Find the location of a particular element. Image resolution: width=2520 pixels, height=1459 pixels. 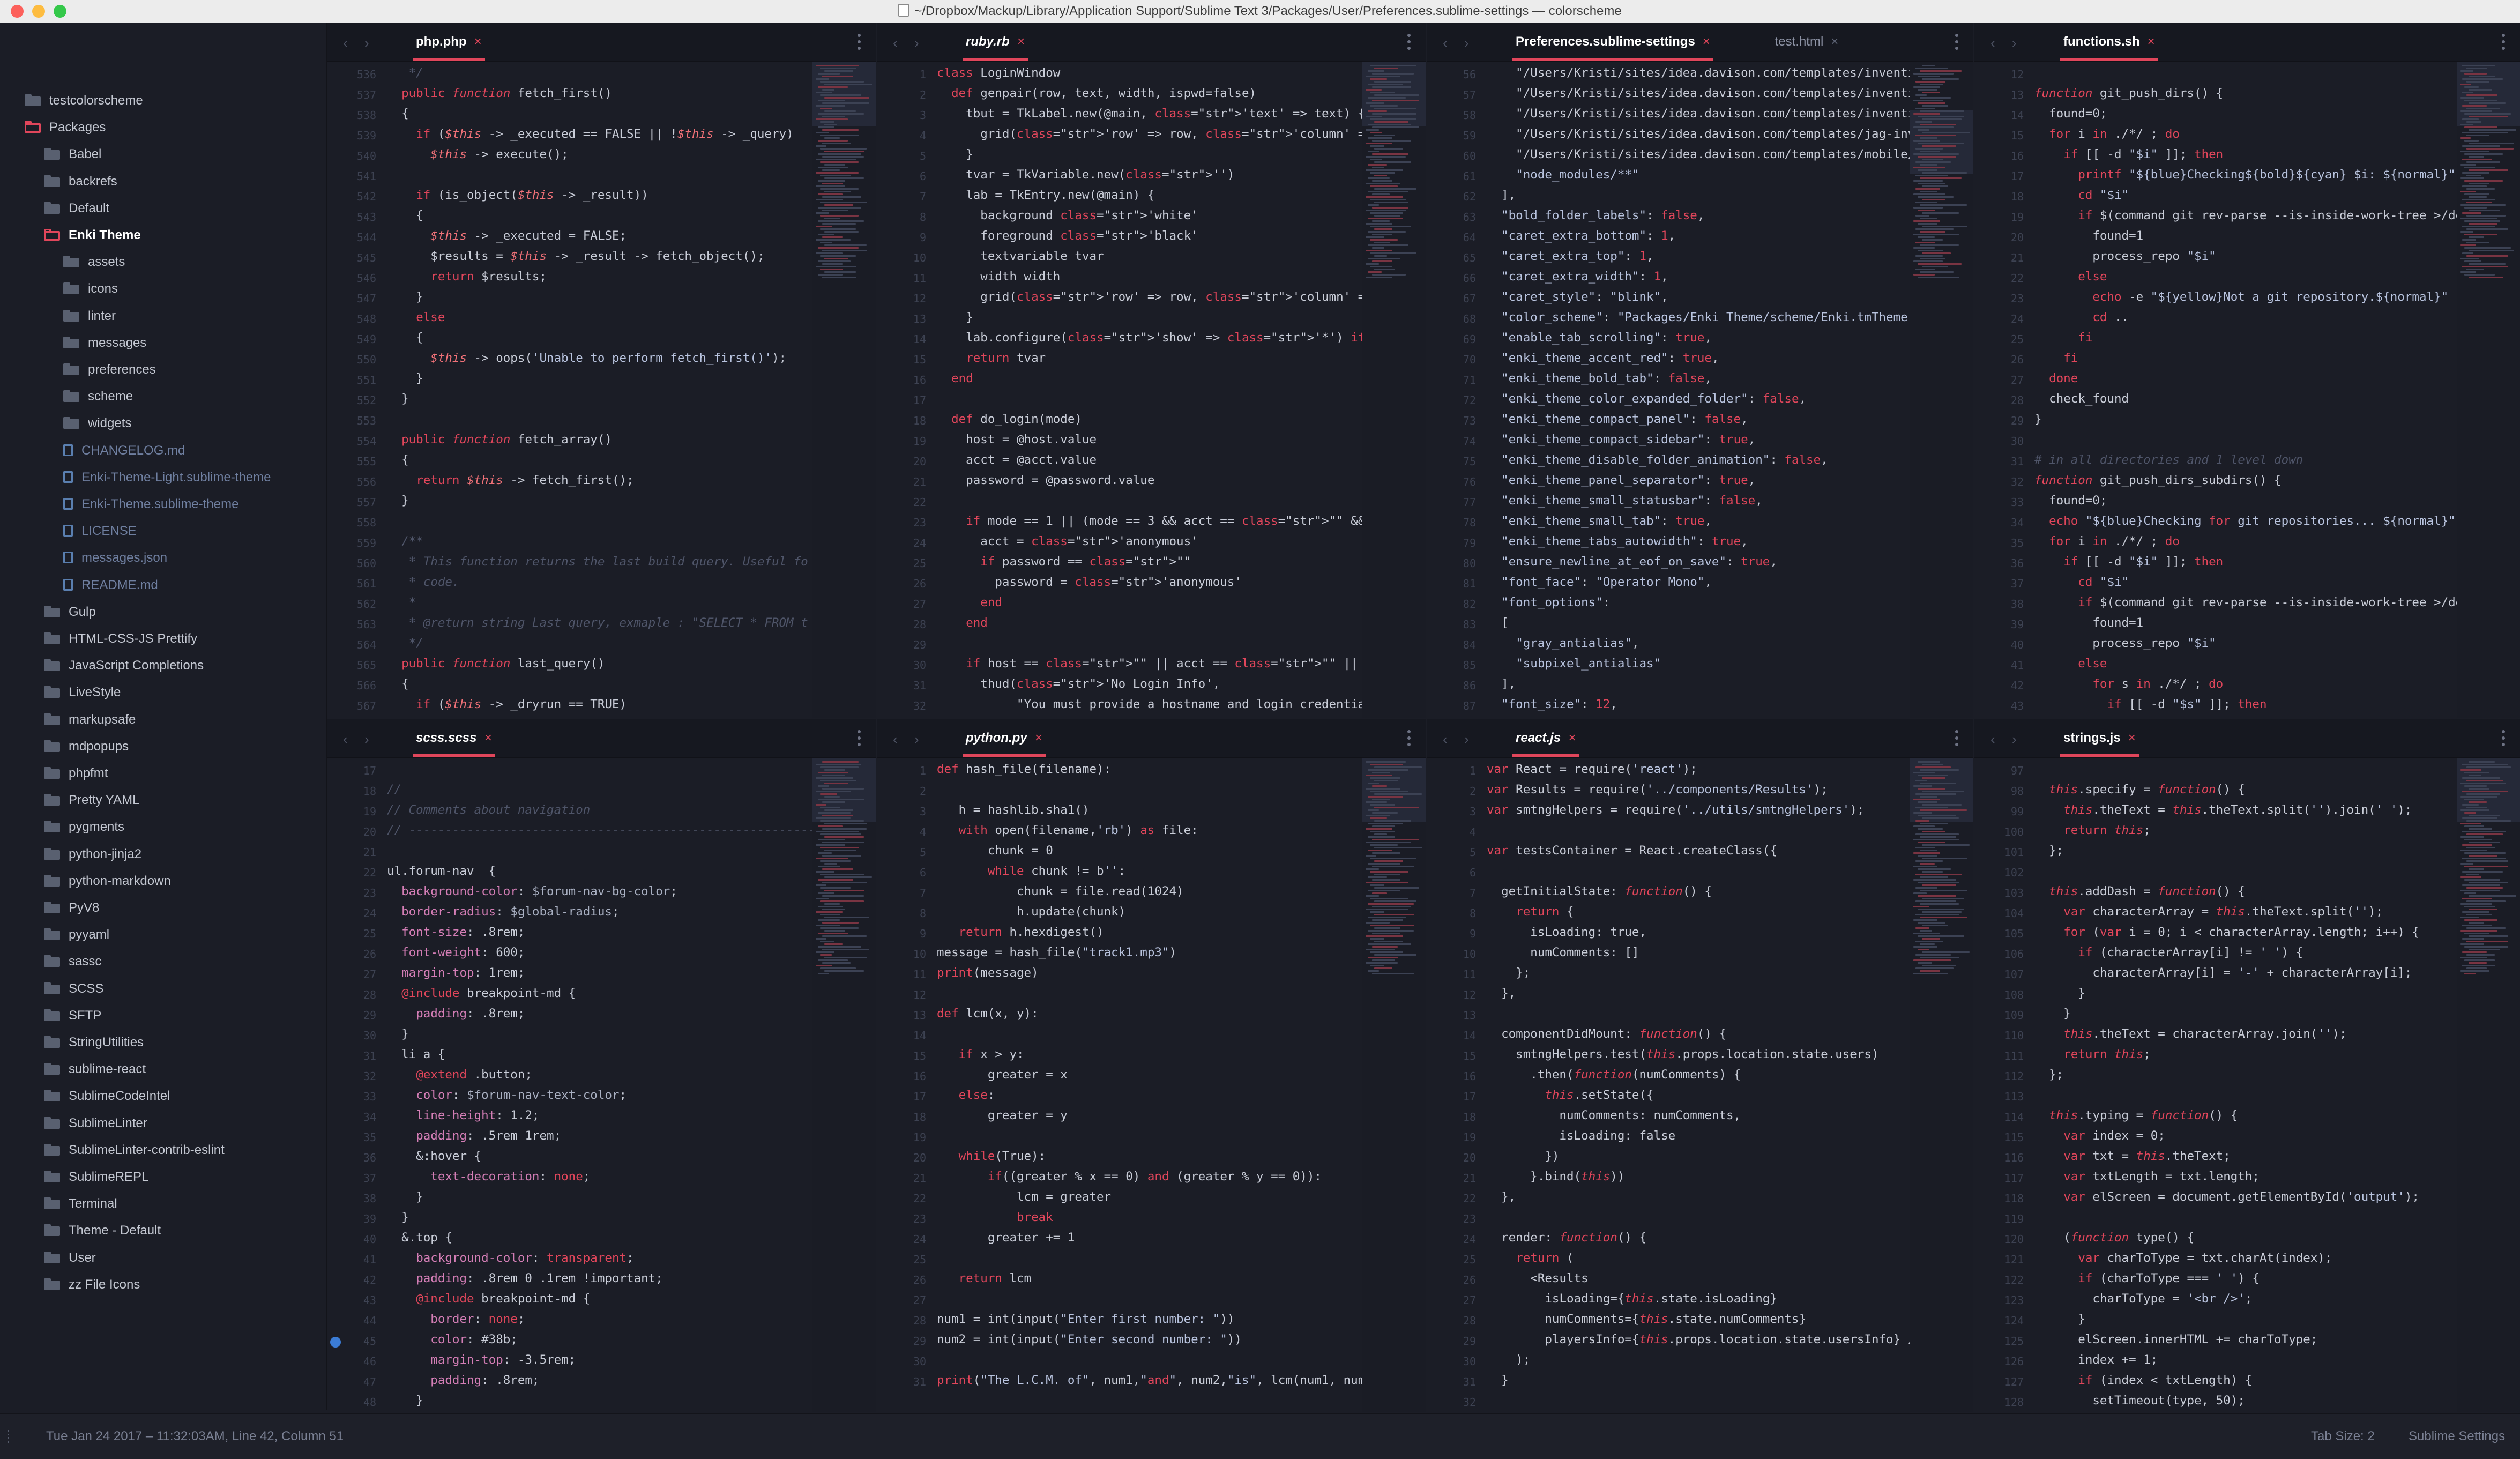

sidebar-item: testcolorscheme is located at coordinates (84, 100).